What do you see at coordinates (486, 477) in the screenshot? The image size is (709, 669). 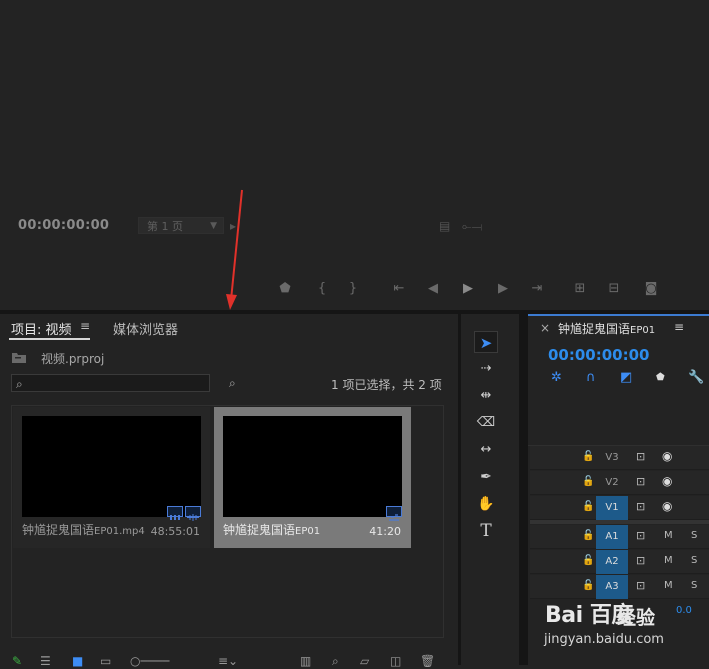 I see `pen-icon: ✒` at bounding box center [486, 477].